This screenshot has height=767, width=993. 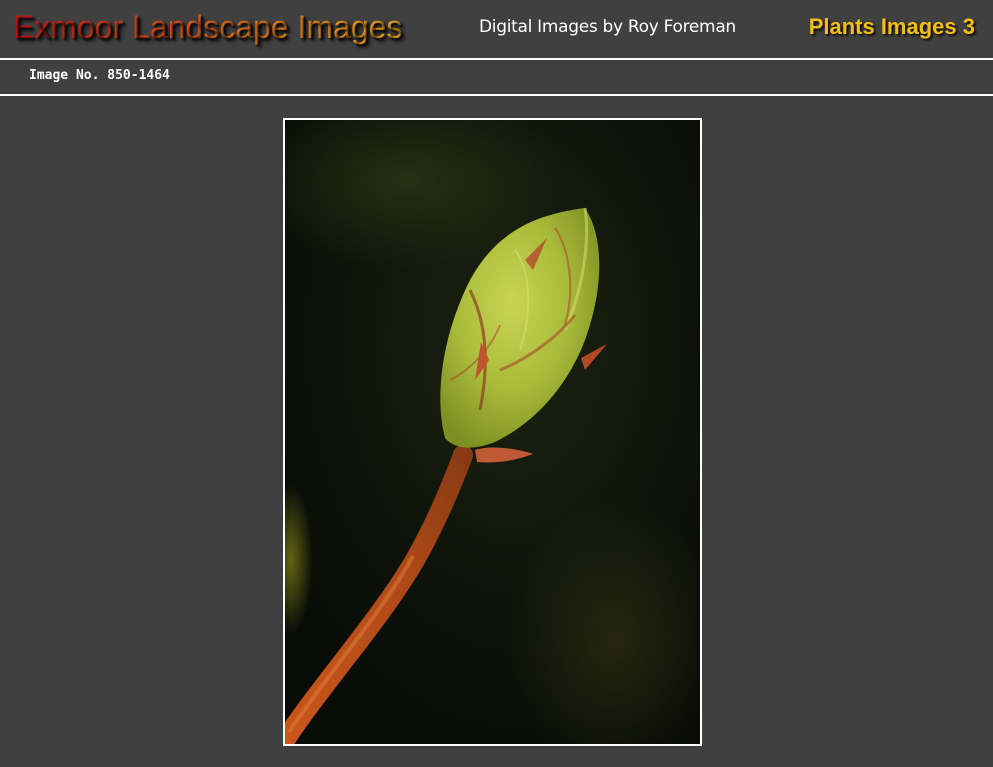 I want to click on site-title: Exmoor Landscape Images, so click(x=208, y=27).